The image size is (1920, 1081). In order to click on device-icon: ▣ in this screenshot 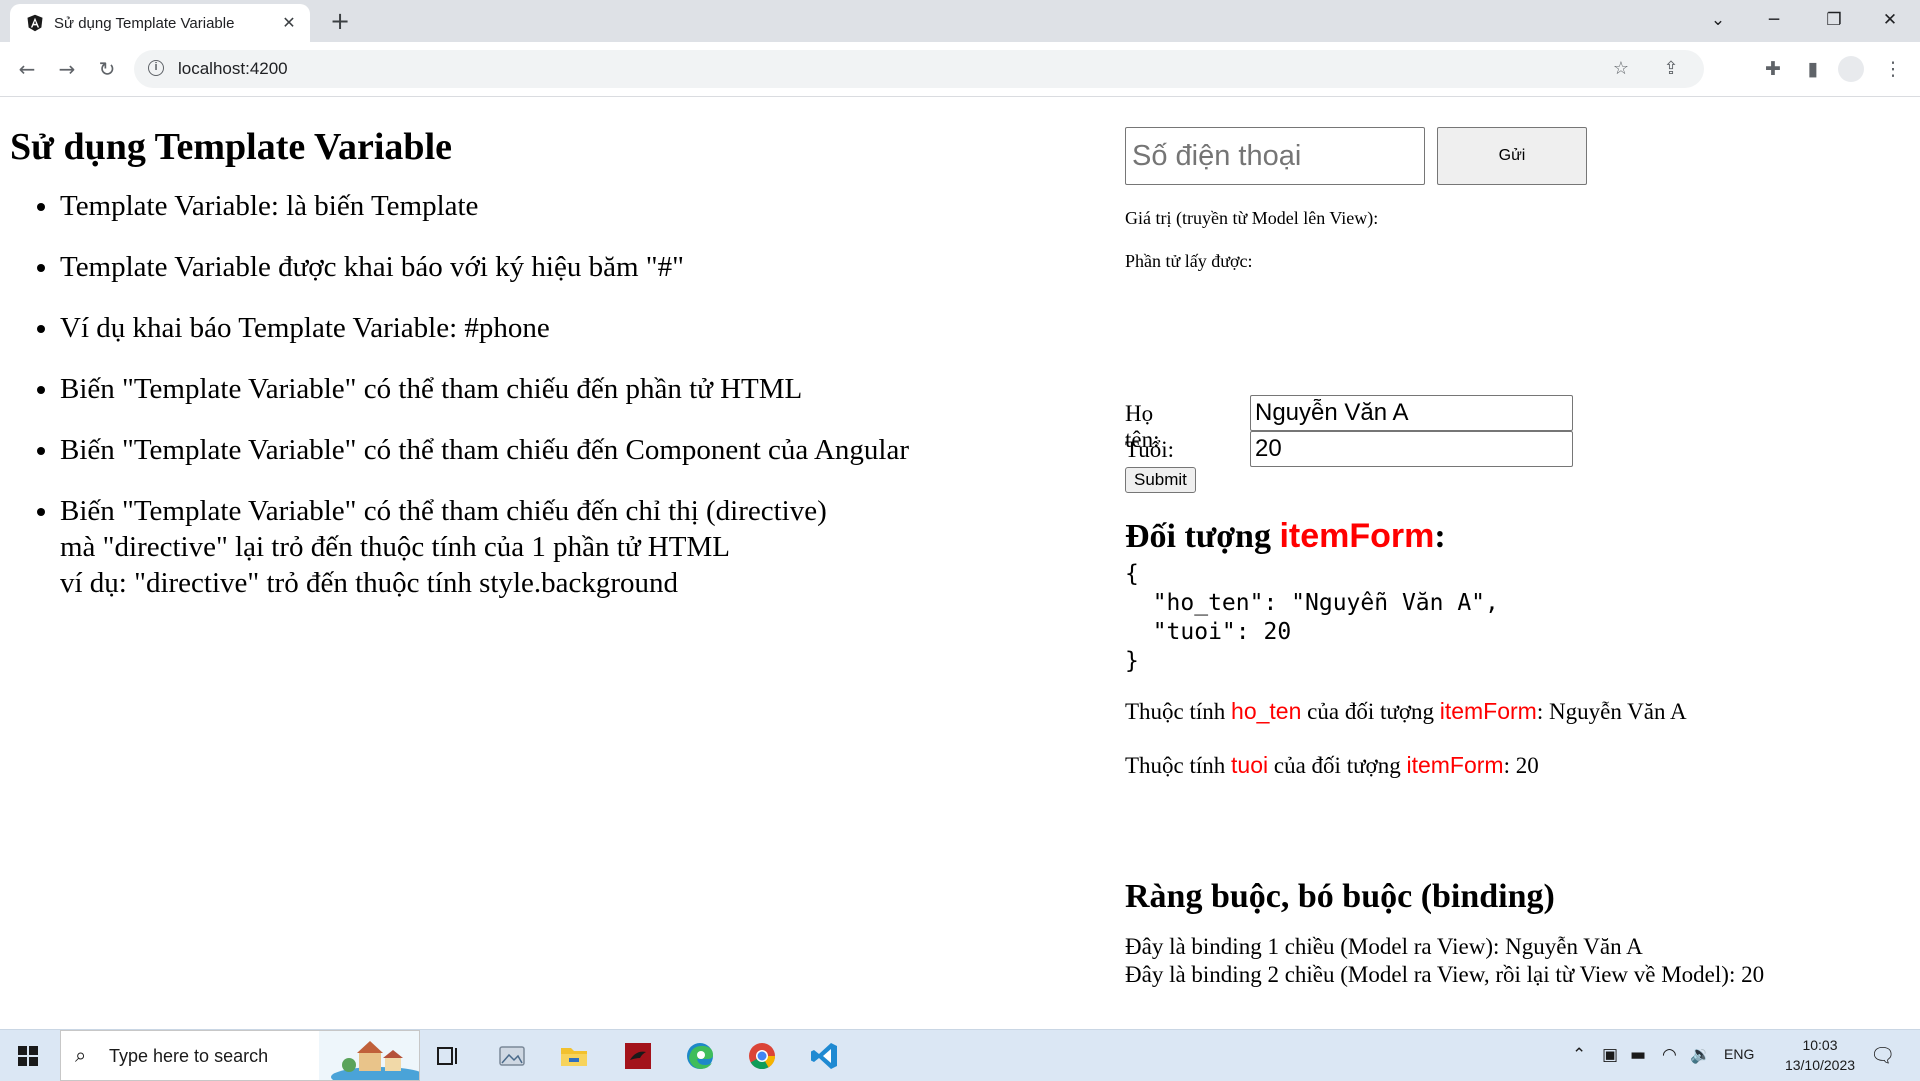, I will do `click(1610, 1055)`.